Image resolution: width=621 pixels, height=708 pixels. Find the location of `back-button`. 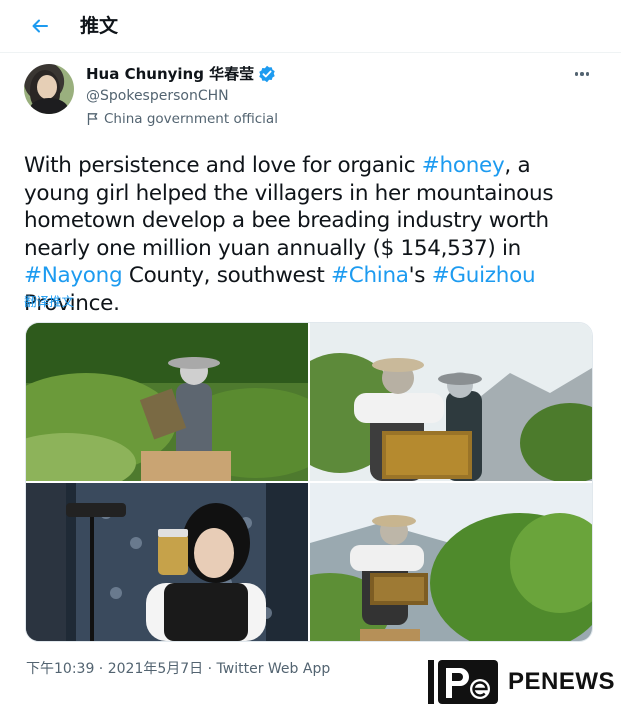

back-button is located at coordinates (40, 26).